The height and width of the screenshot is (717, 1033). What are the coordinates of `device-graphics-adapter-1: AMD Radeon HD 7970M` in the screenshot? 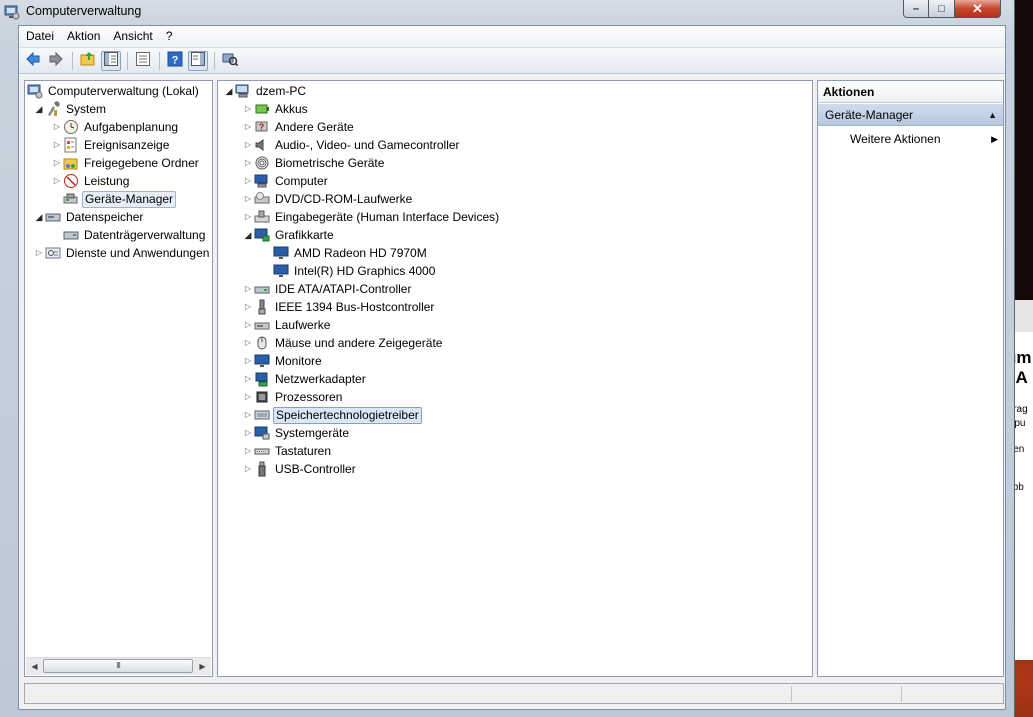 It's located at (345, 253).